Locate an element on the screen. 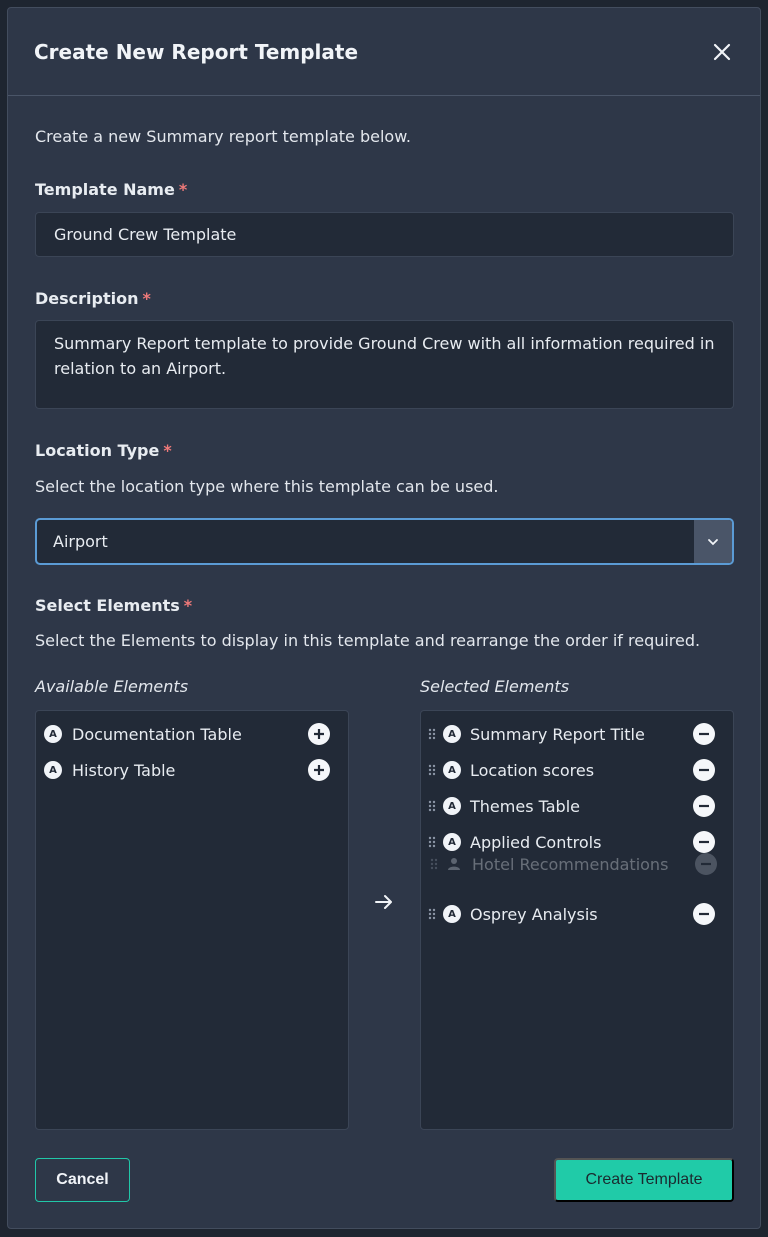 This screenshot has width=768, height=1237. dragging-item: Hotel Recommendations is located at coordinates (577, 864).